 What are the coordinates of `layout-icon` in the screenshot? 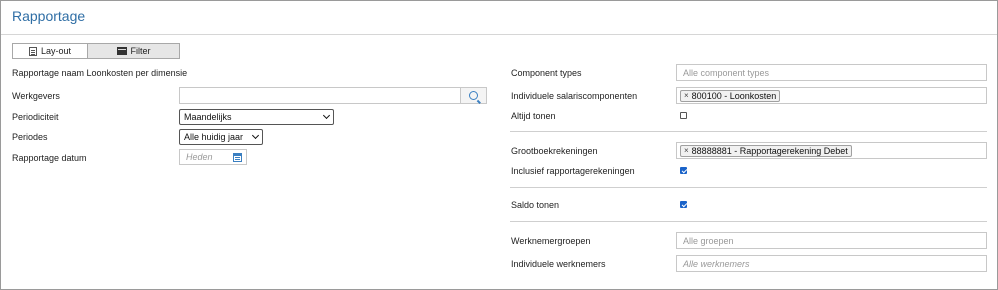 It's located at (32, 51).